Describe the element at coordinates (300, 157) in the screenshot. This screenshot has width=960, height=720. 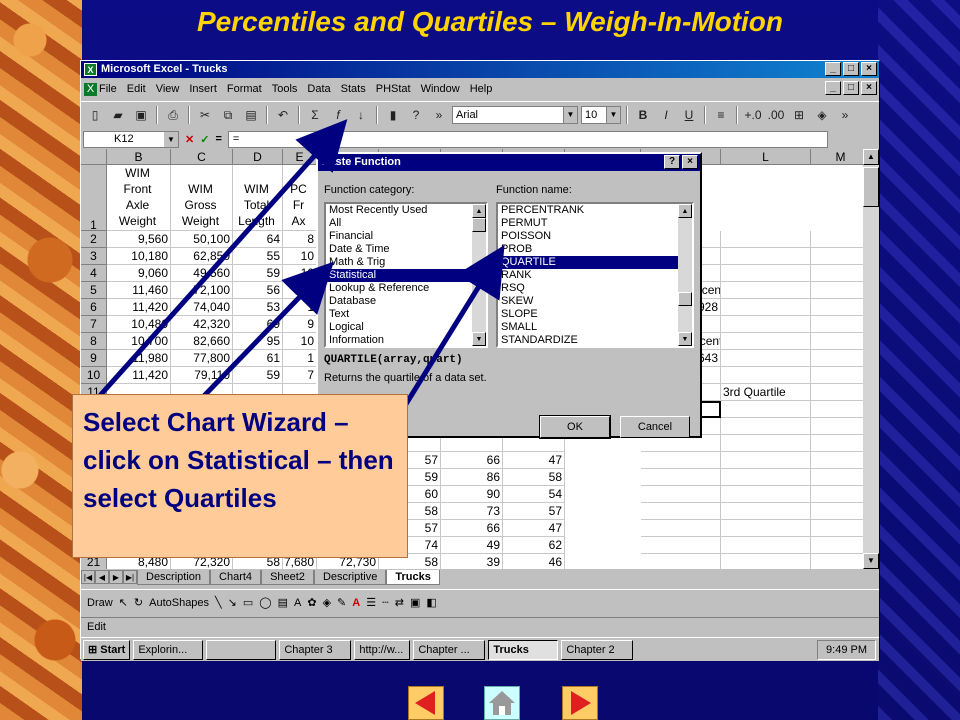
I see `column-header-e: E` at that location.